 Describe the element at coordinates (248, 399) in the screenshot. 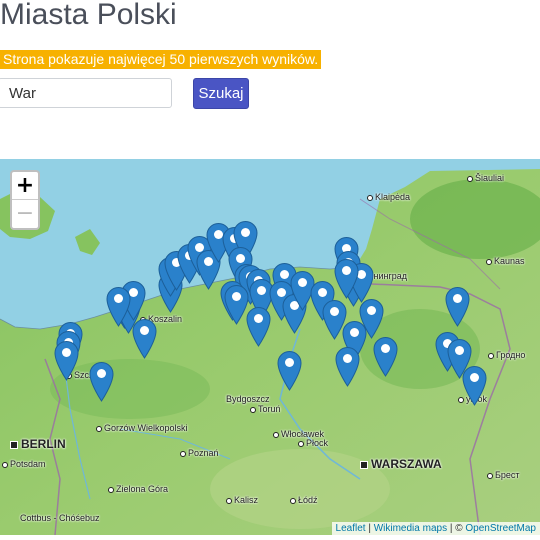

I see `city-label-bydgoszcz: Bydgoszcz` at that location.